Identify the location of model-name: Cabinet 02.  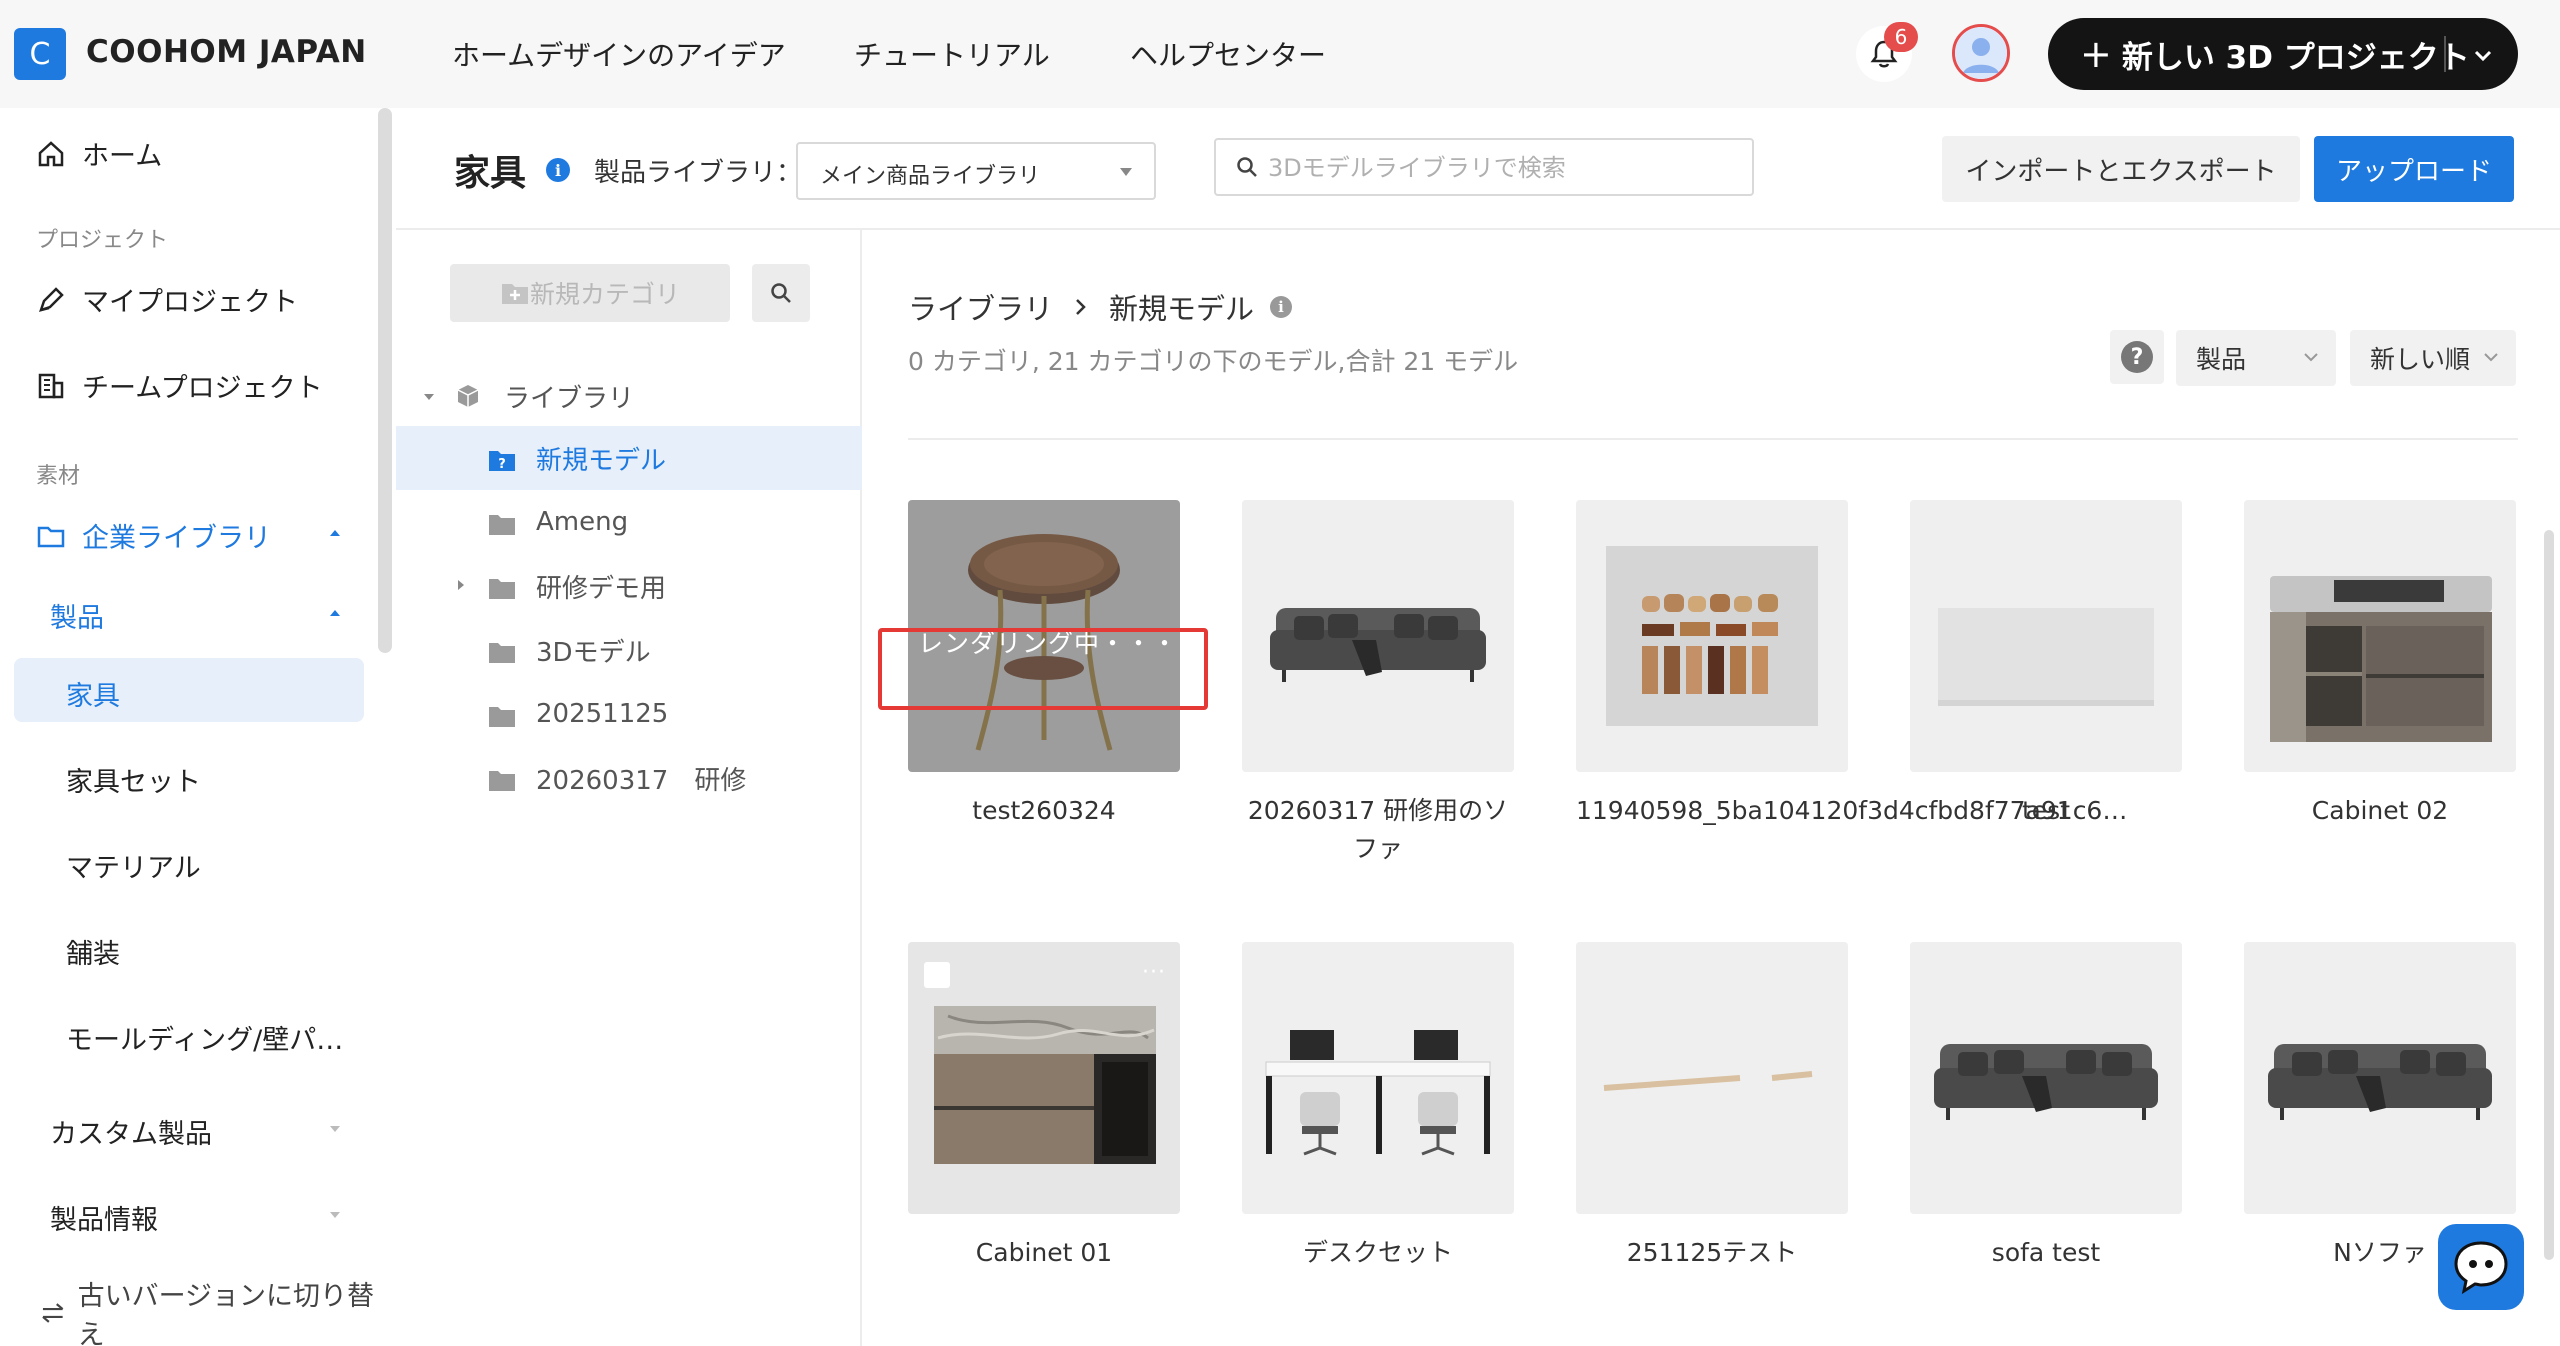
(2380, 810).